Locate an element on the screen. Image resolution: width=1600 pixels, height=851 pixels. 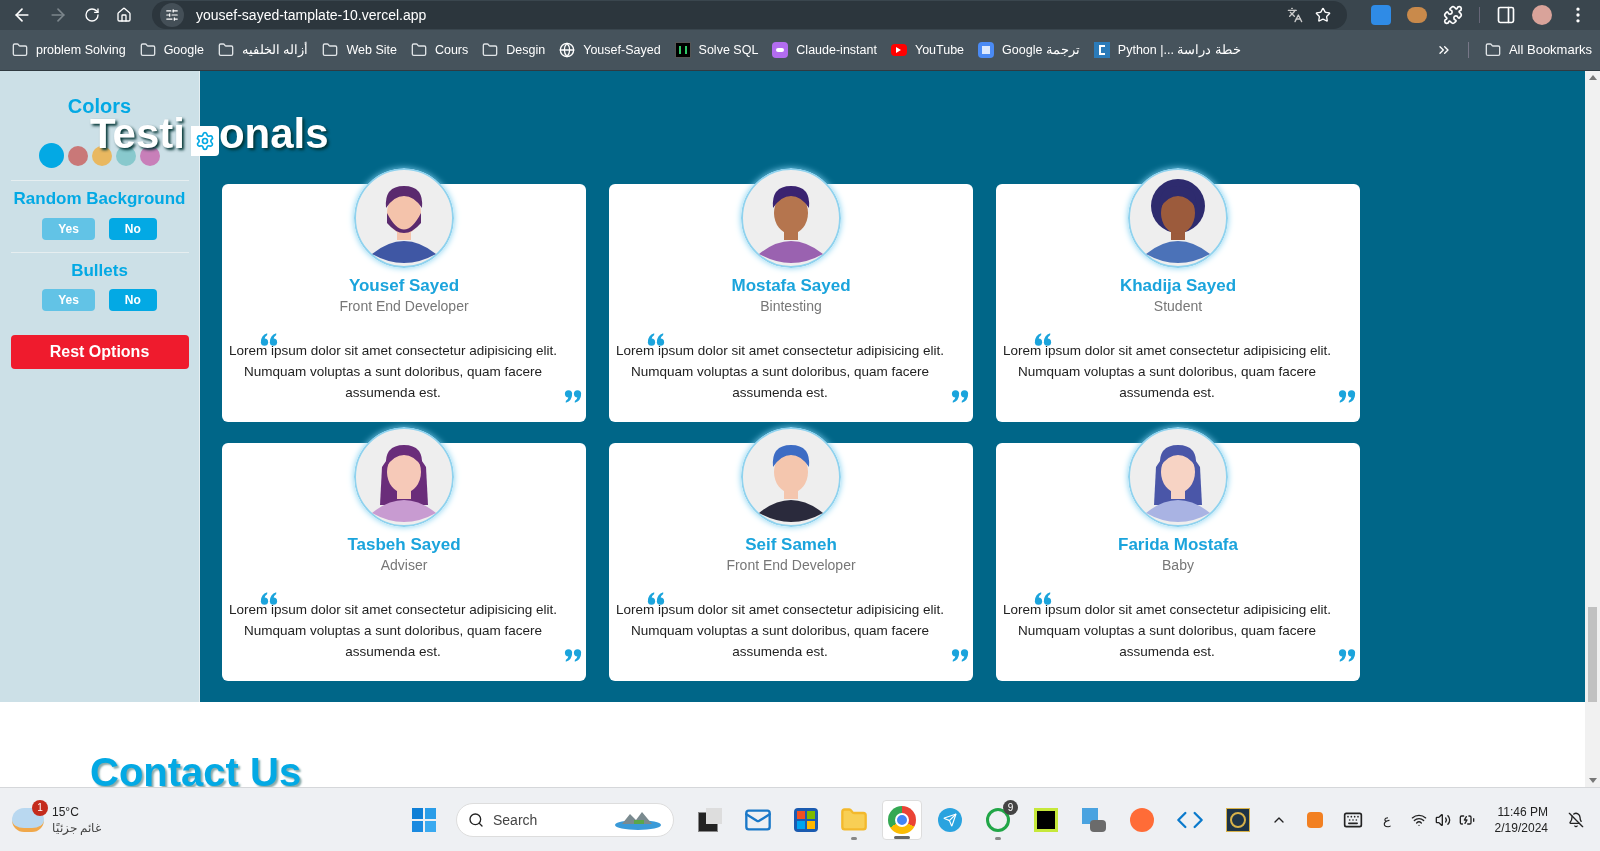
reload-button is located at coordinates (91, 15).